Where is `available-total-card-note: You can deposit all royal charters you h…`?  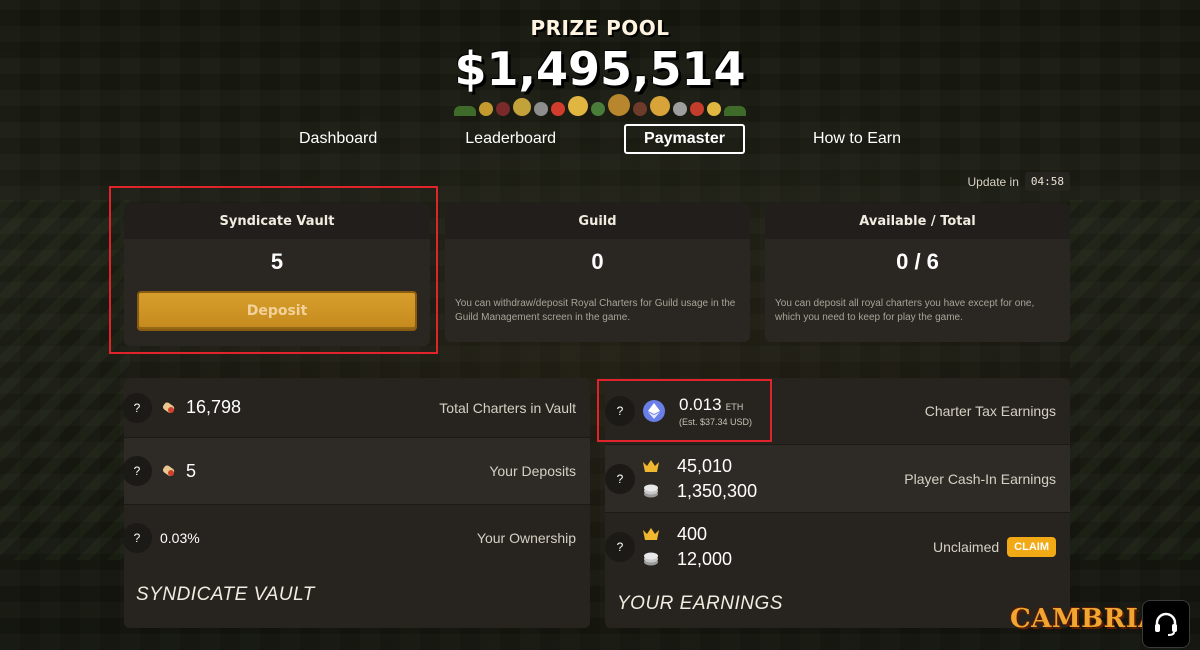
available-total-card-note: You can deposit all royal charters you h… is located at coordinates (905, 310).